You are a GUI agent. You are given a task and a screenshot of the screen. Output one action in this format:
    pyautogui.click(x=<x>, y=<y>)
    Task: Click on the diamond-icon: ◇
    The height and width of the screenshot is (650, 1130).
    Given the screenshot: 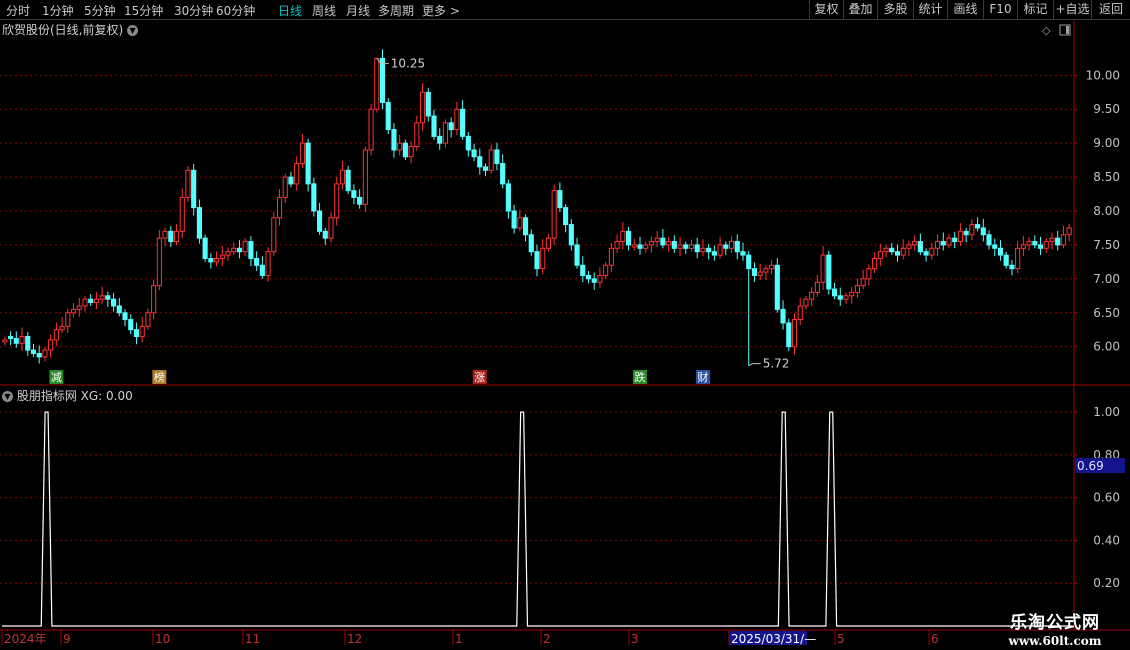 What is the action you would take?
    pyautogui.click(x=1046, y=30)
    